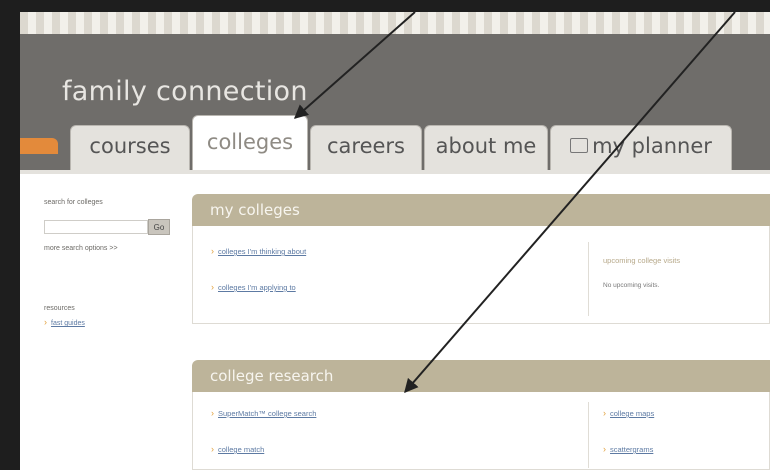  What do you see at coordinates (632, 413) in the screenshot?
I see `link-label: college maps` at bounding box center [632, 413].